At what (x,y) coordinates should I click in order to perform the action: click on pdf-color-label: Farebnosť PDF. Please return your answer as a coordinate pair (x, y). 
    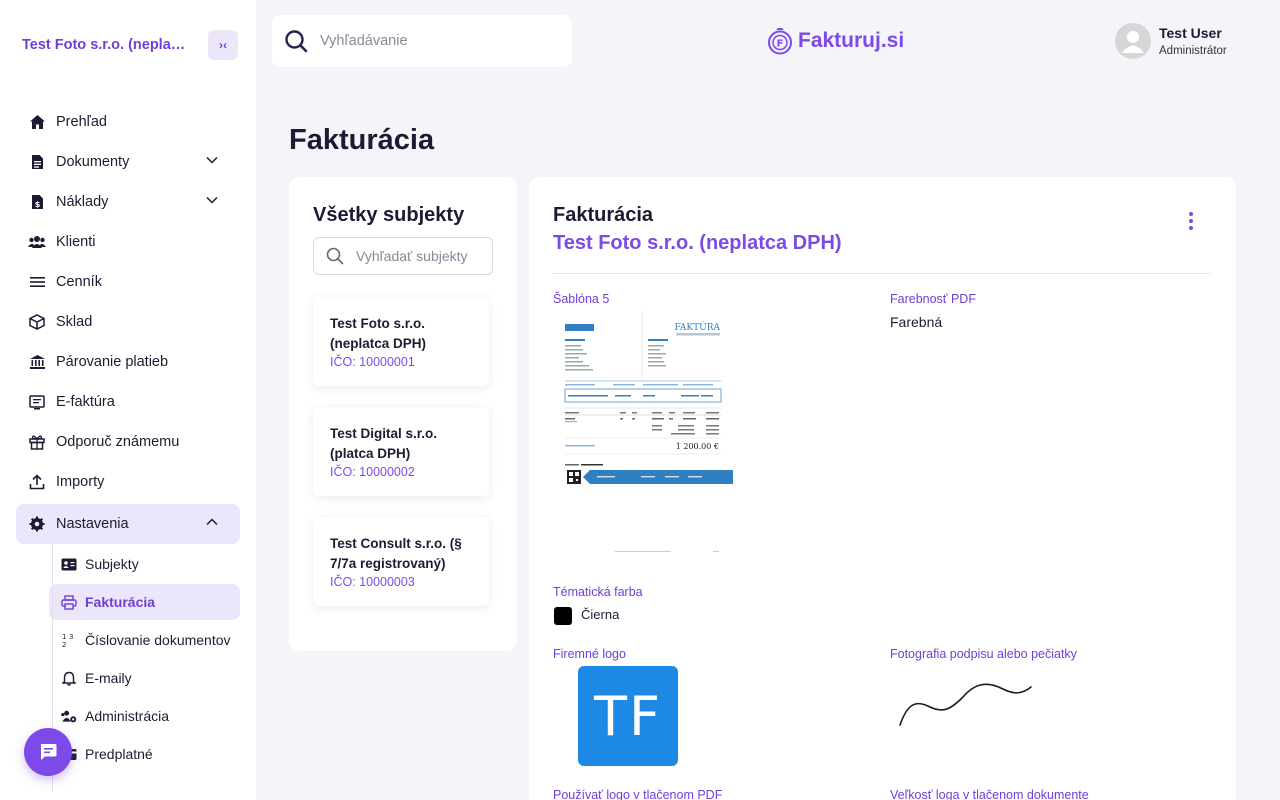
    Looking at the image, I should click on (933, 299).